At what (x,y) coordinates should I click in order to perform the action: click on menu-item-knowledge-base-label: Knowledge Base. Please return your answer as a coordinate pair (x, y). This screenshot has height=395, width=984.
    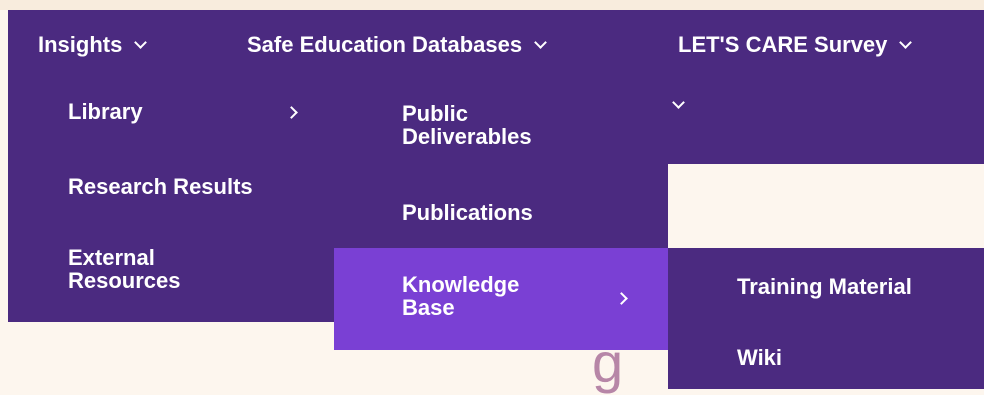
    Looking at the image, I should click on (460, 296).